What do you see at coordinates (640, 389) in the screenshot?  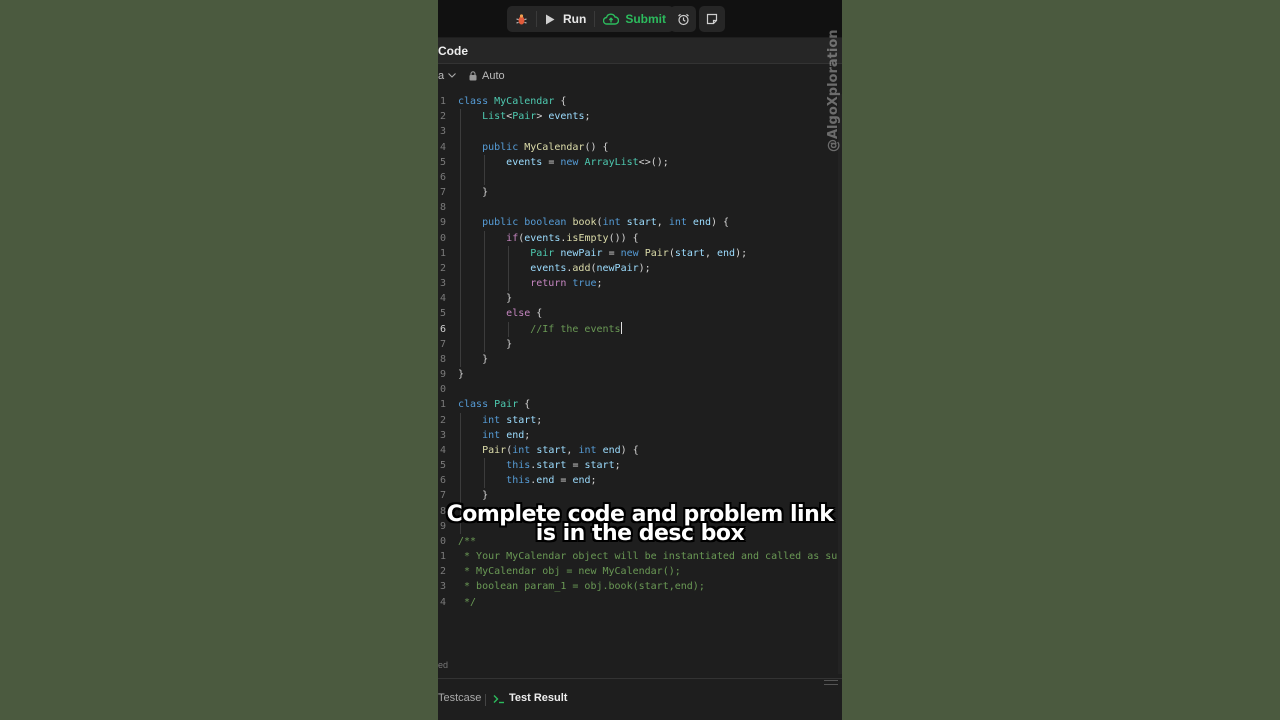 I see `code-line: 0` at bounding box center [640, 389].